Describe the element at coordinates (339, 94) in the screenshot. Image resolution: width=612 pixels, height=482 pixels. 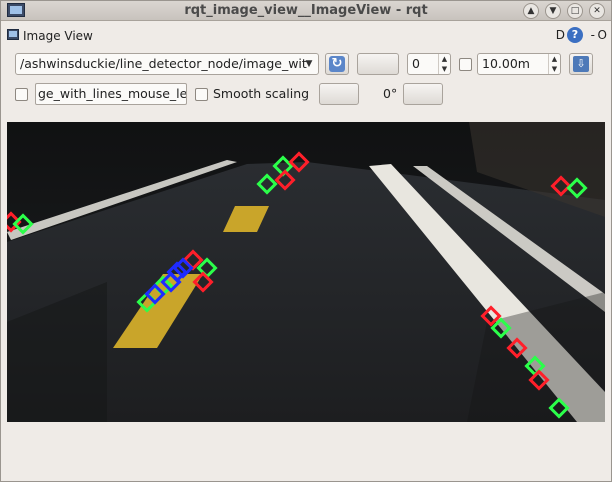
I see `rotate-left-button` at that location.